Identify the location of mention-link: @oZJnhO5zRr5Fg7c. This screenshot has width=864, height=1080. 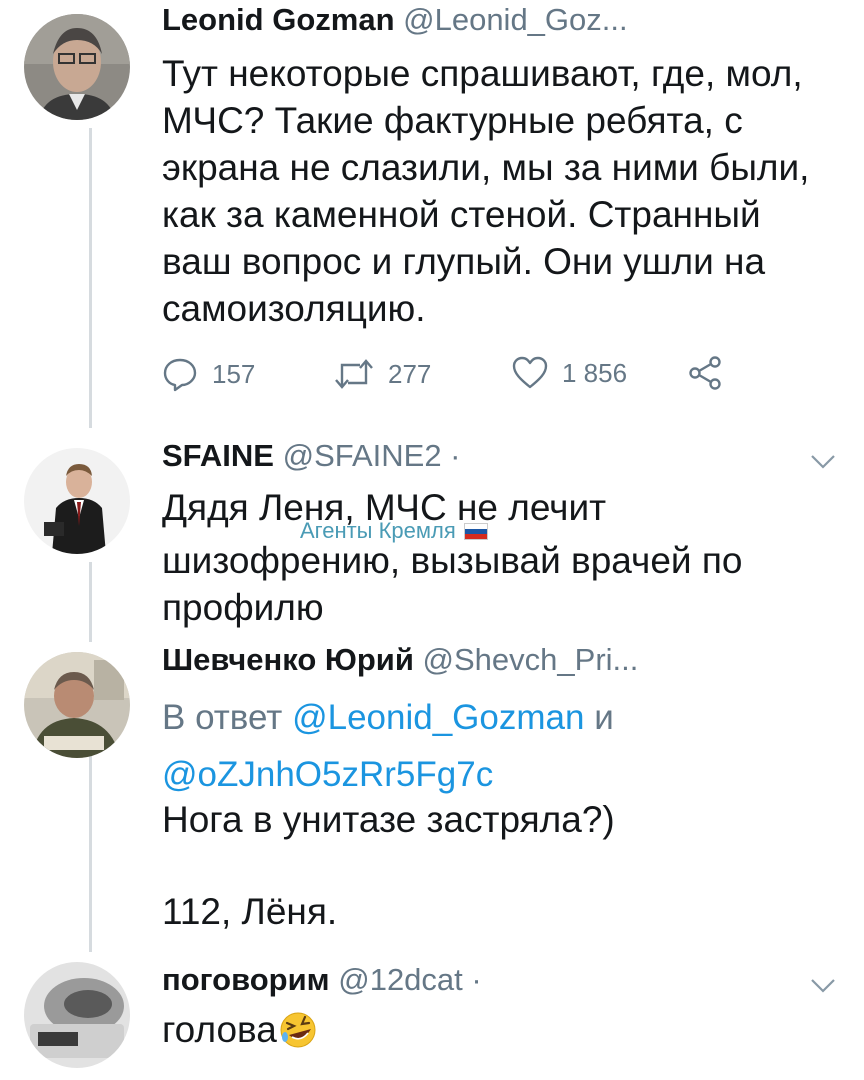
(327, 774).